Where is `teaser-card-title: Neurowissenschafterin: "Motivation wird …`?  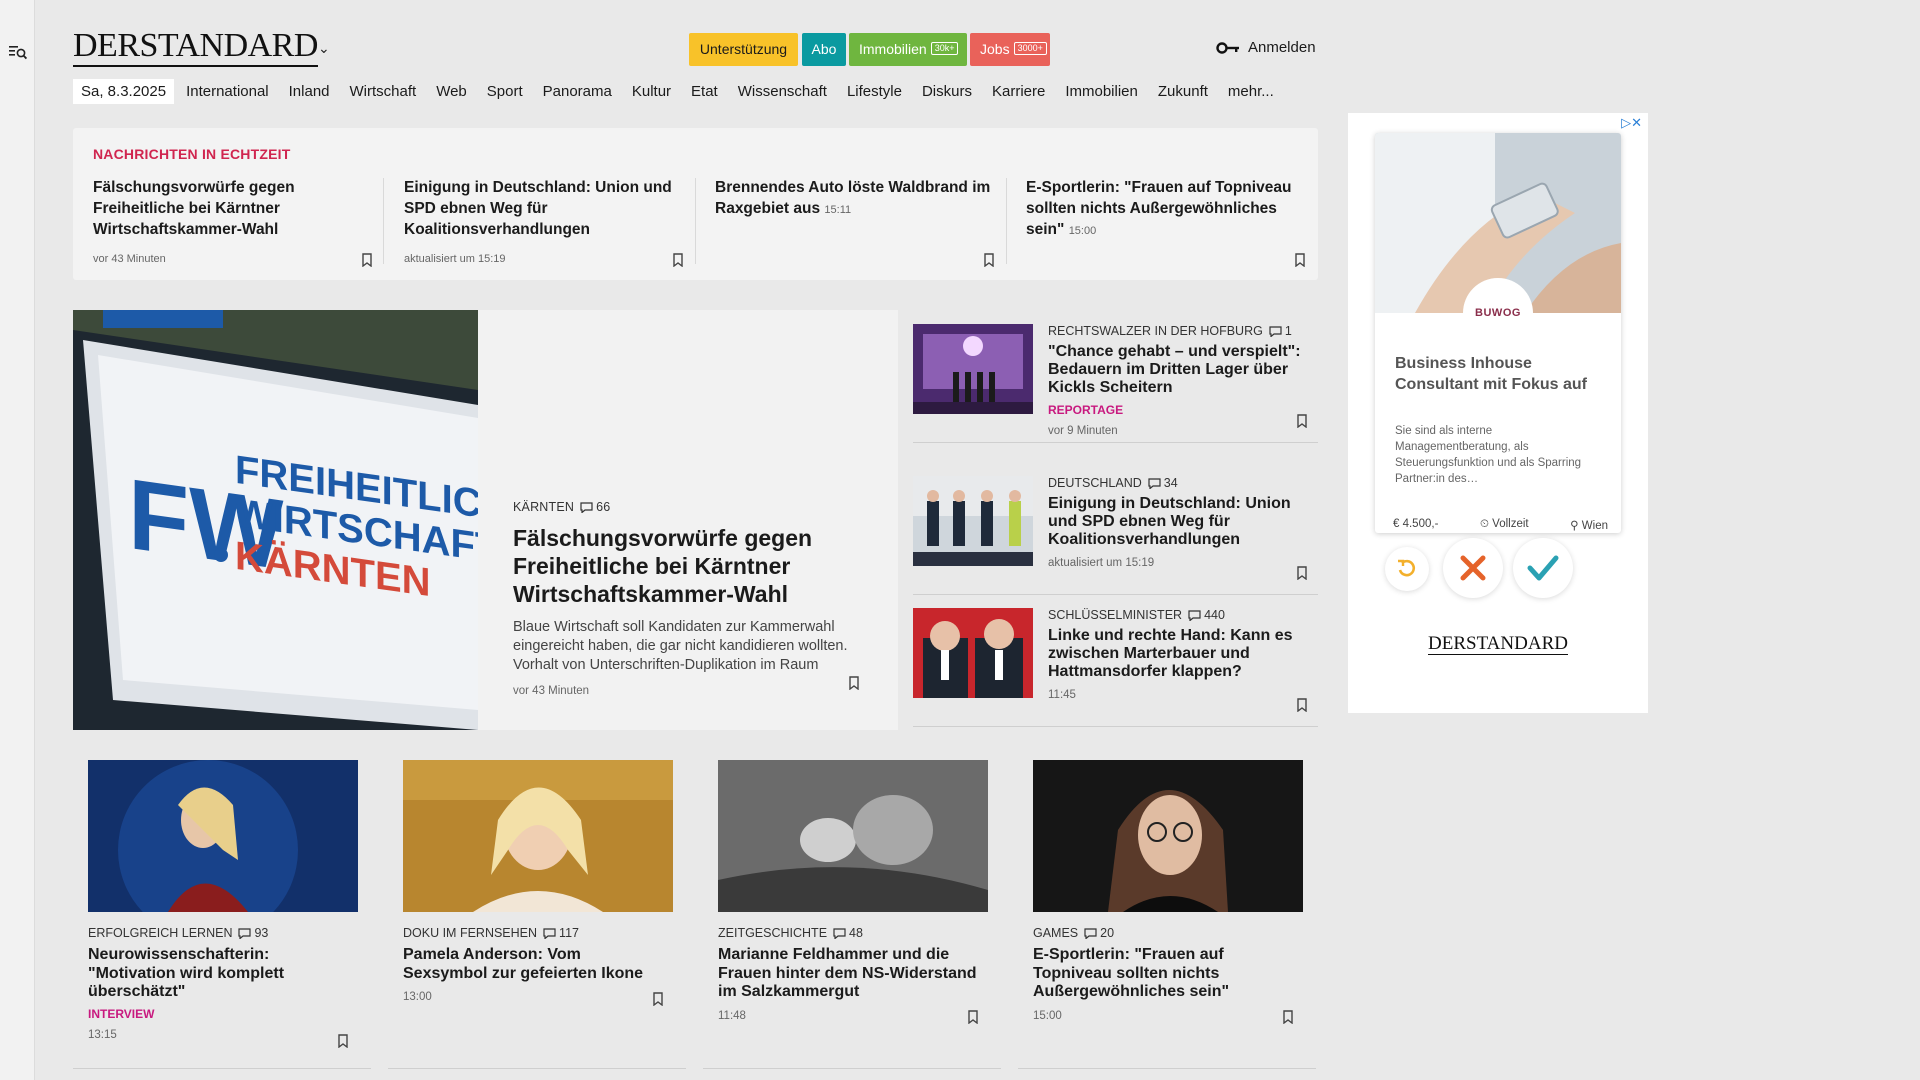 teaser-card-title: Neurowissenschafterin: "Motivation wird … is located at coordinates (220, 974).